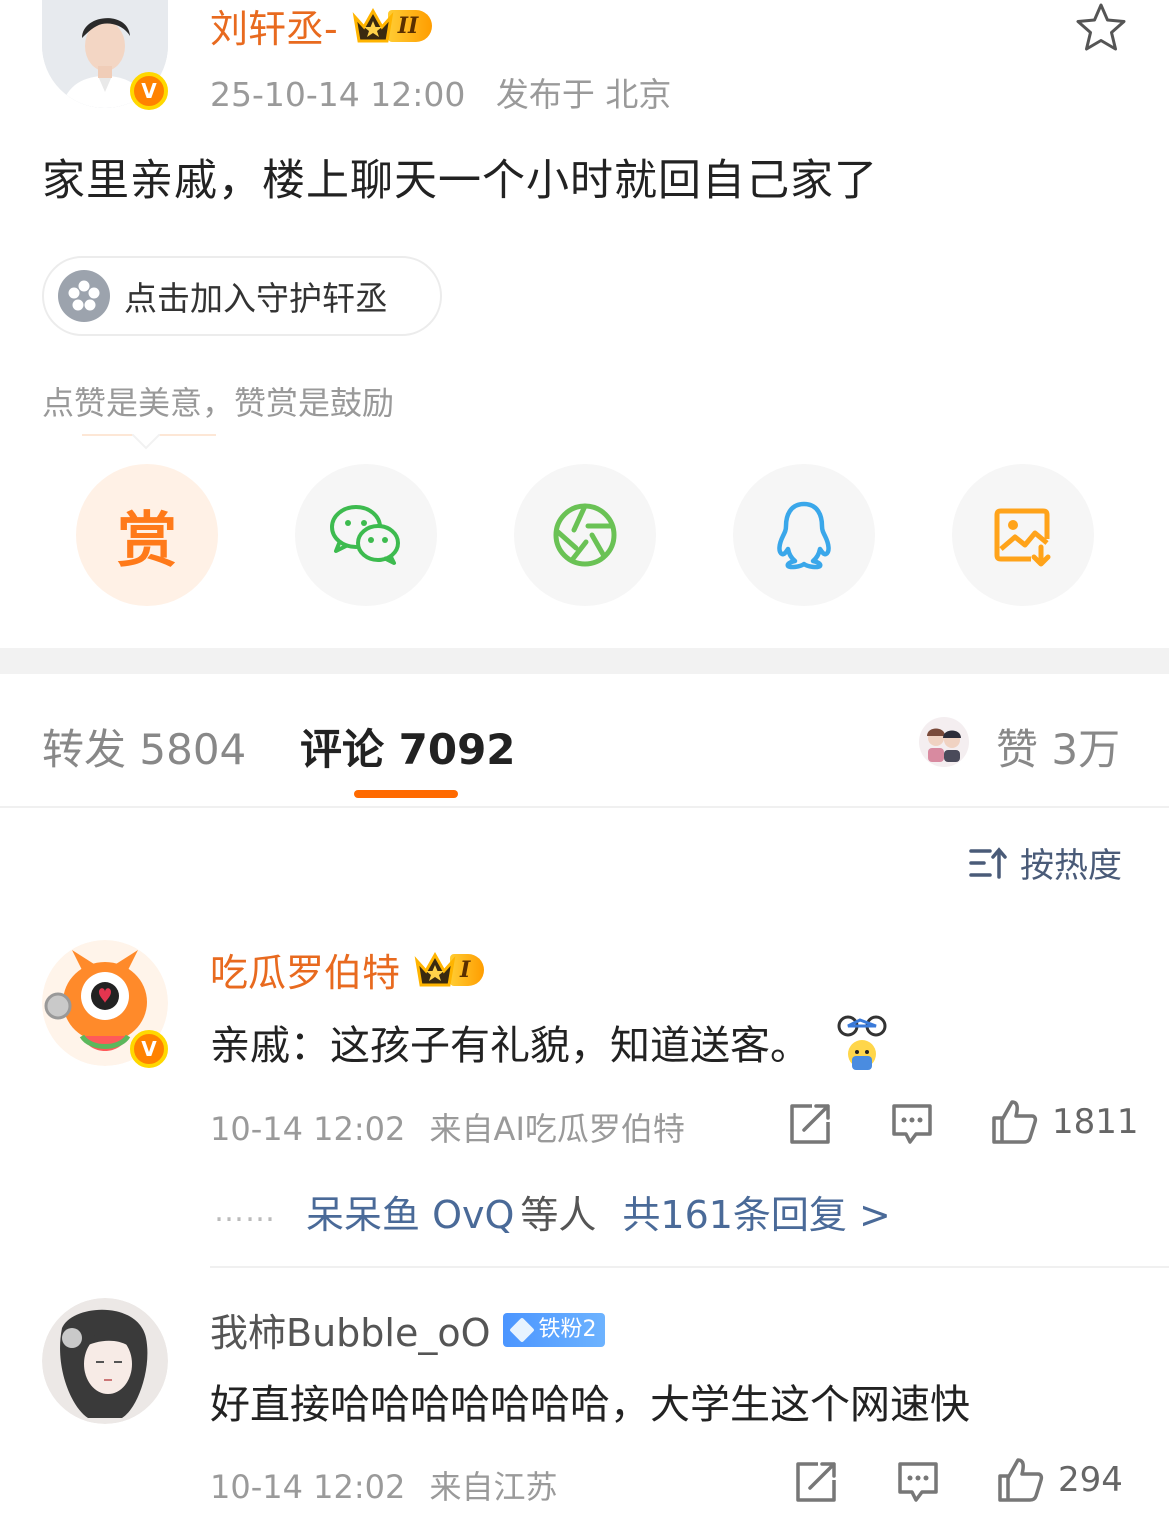 The height and width of the screenshot is (1529, 1169). I want to click on save-image-icon, so click(1022, 537).